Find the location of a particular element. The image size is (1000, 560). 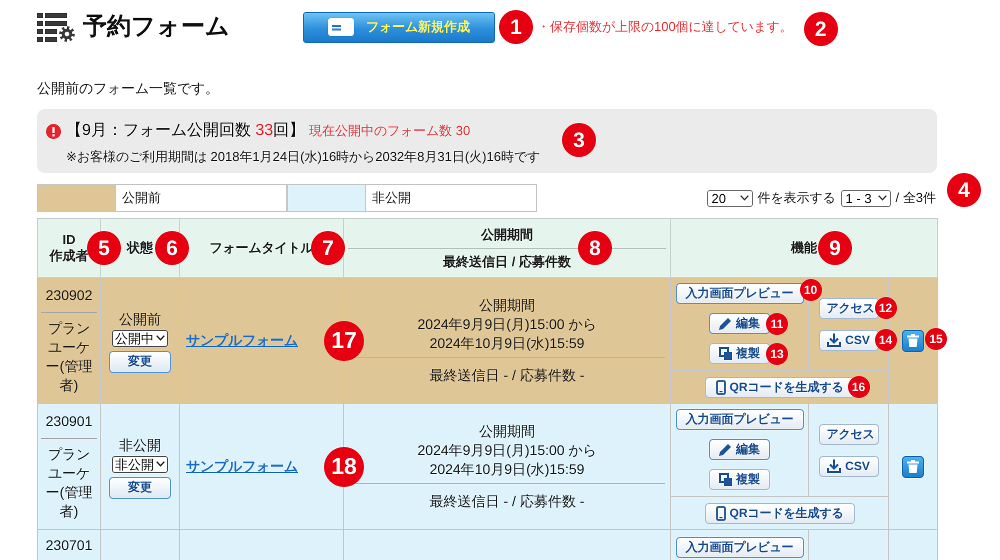

qr-code-button: QRコードを生成する is located at coordinates (779, 513).